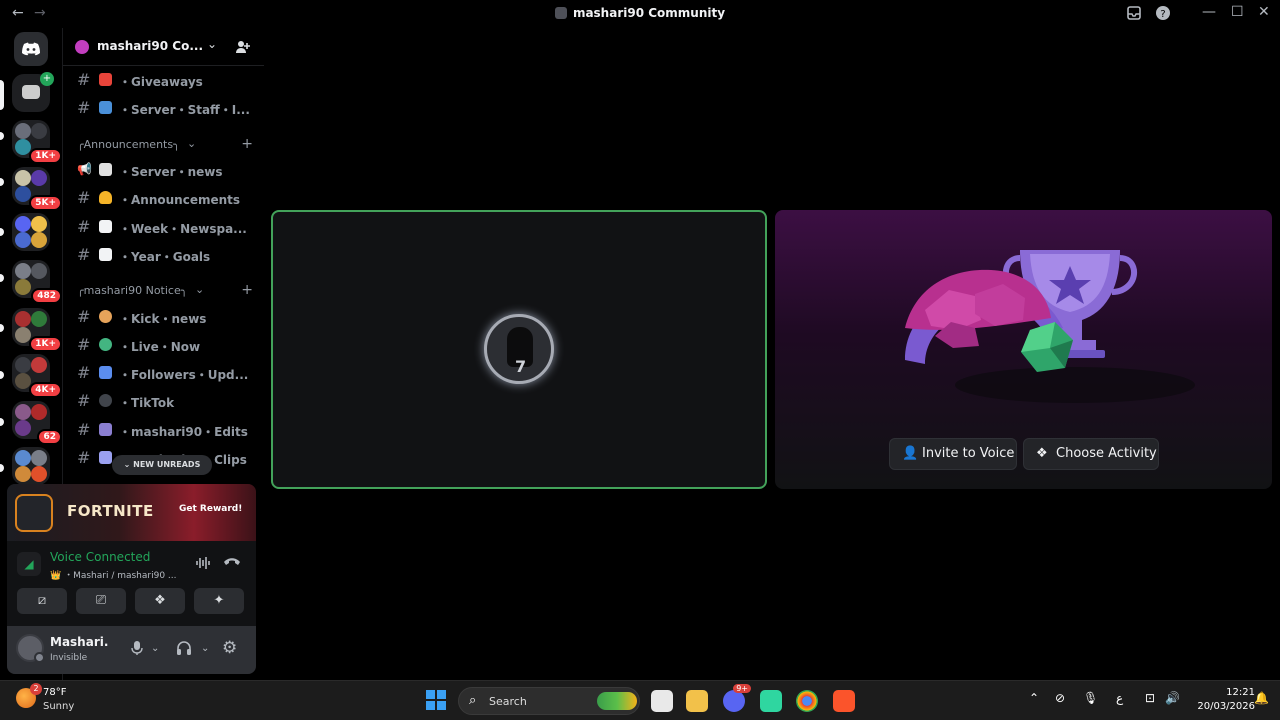  I want to click on server-folder-1: 1K+, so click(37, 142).